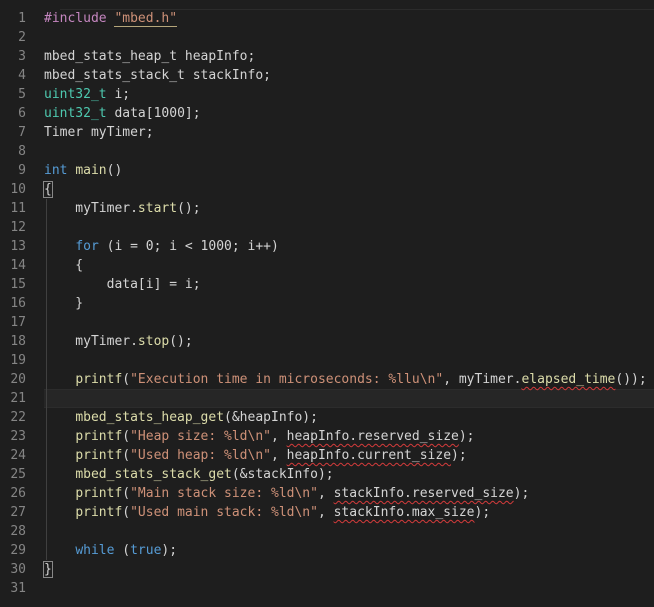 This screenshot has width=654, height=607. What do you see at coordinates (146, 19) in the screenshot?
I see `code-token: "mbed.h"` at bounding box center [146, 19].